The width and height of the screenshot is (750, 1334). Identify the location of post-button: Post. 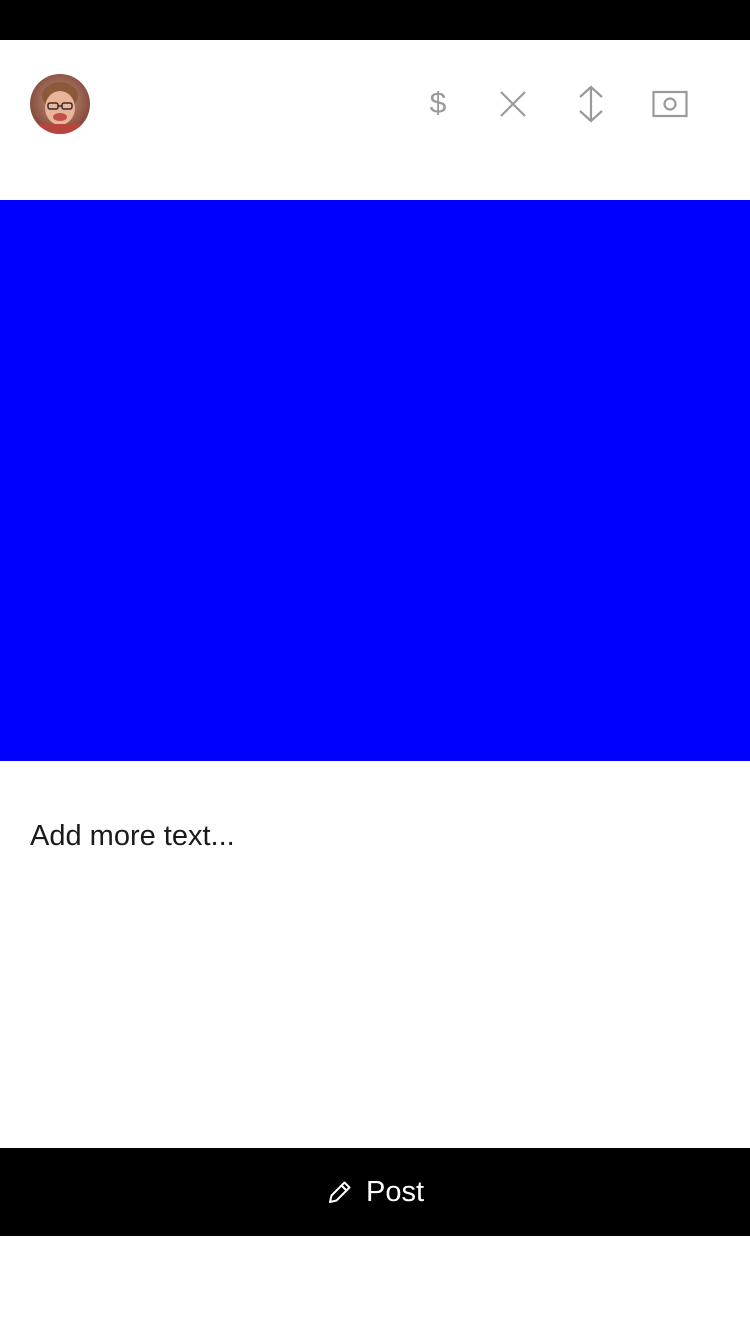
(375, 1192).